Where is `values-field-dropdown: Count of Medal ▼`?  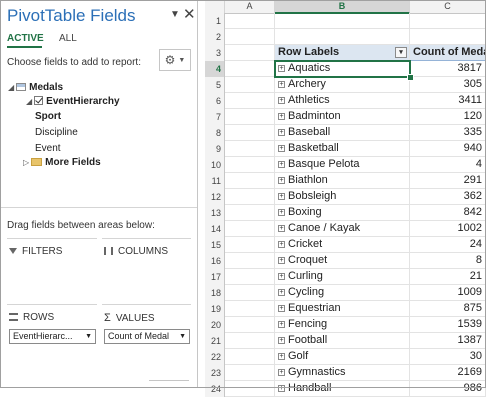 values-field-dropdown: Count of Medal ▼ is located at coordinates (147, 336).